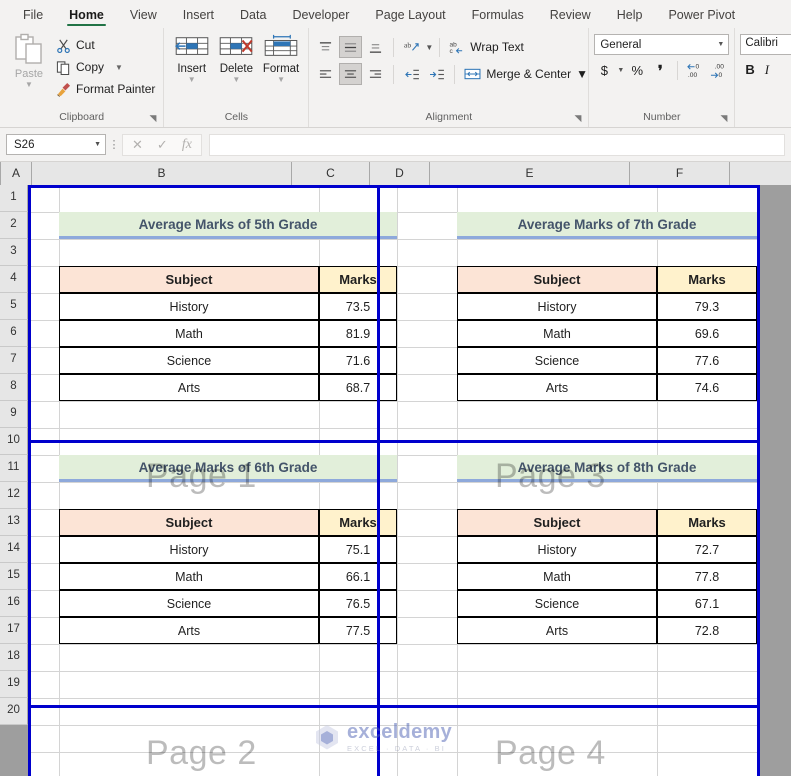 The width and height of the screenshot is (791, 776). I want to click on ribbon-tab-insert: Insert, so click(198, 16).